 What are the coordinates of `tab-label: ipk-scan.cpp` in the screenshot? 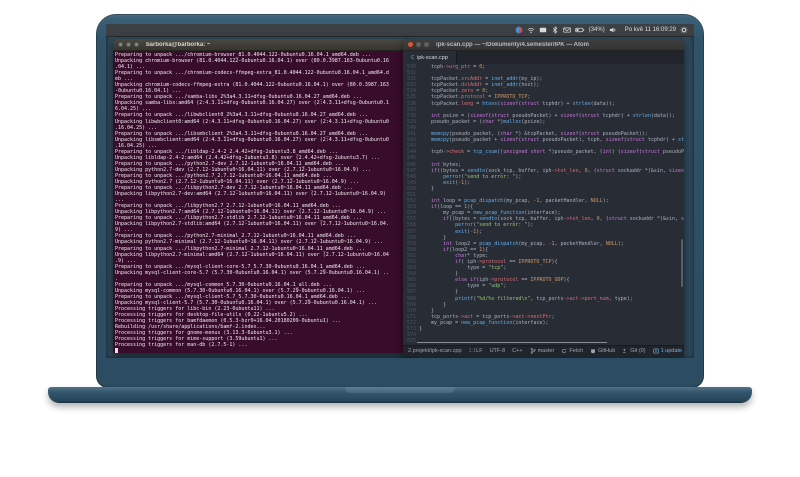 It's located at (432, 57).